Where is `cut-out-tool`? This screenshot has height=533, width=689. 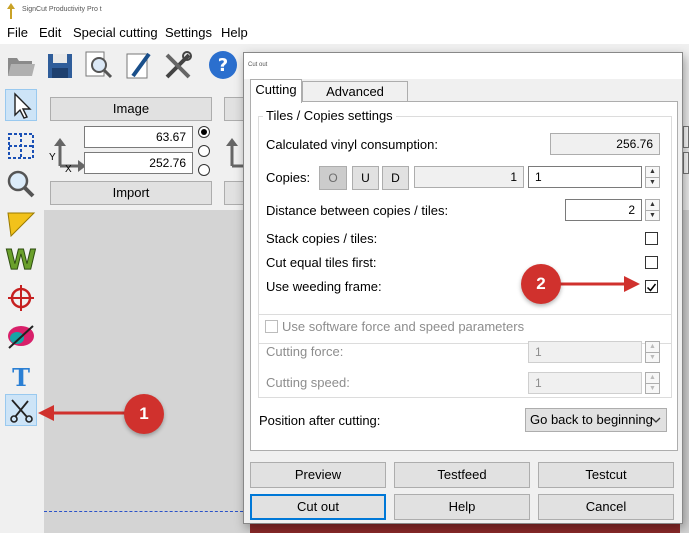
cut-out-tool is located at coordinates (21, 410).